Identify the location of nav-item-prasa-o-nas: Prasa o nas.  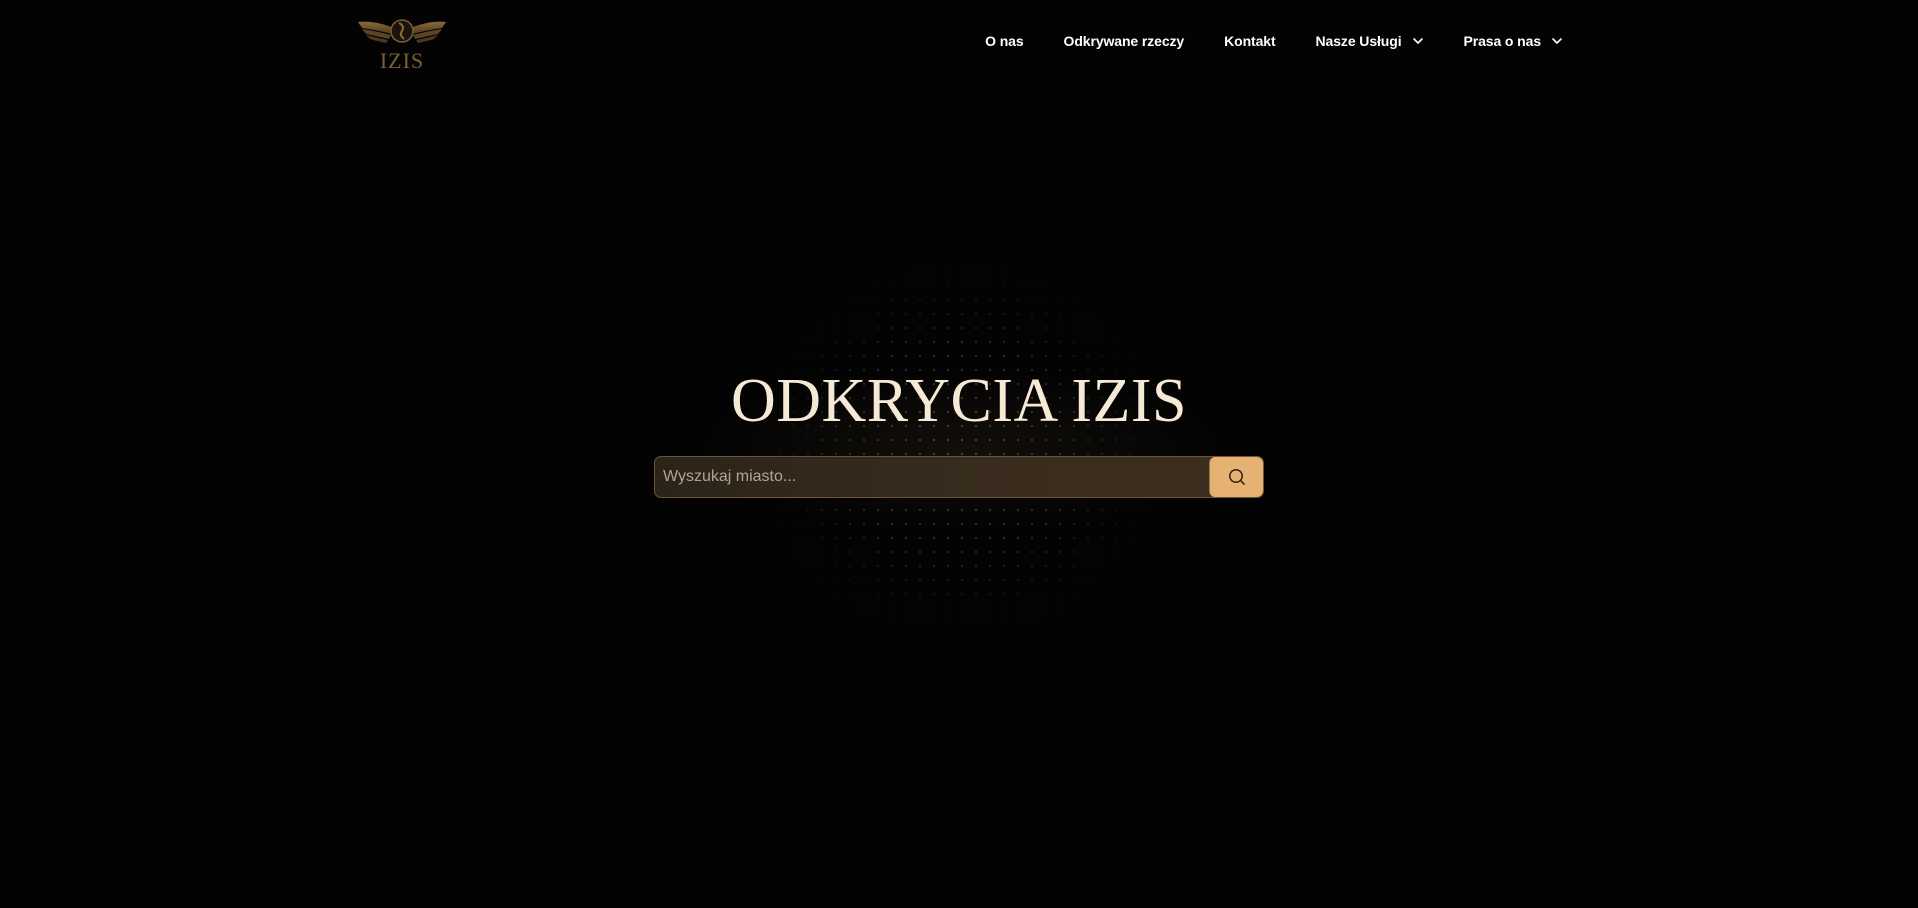
(1514, 41).